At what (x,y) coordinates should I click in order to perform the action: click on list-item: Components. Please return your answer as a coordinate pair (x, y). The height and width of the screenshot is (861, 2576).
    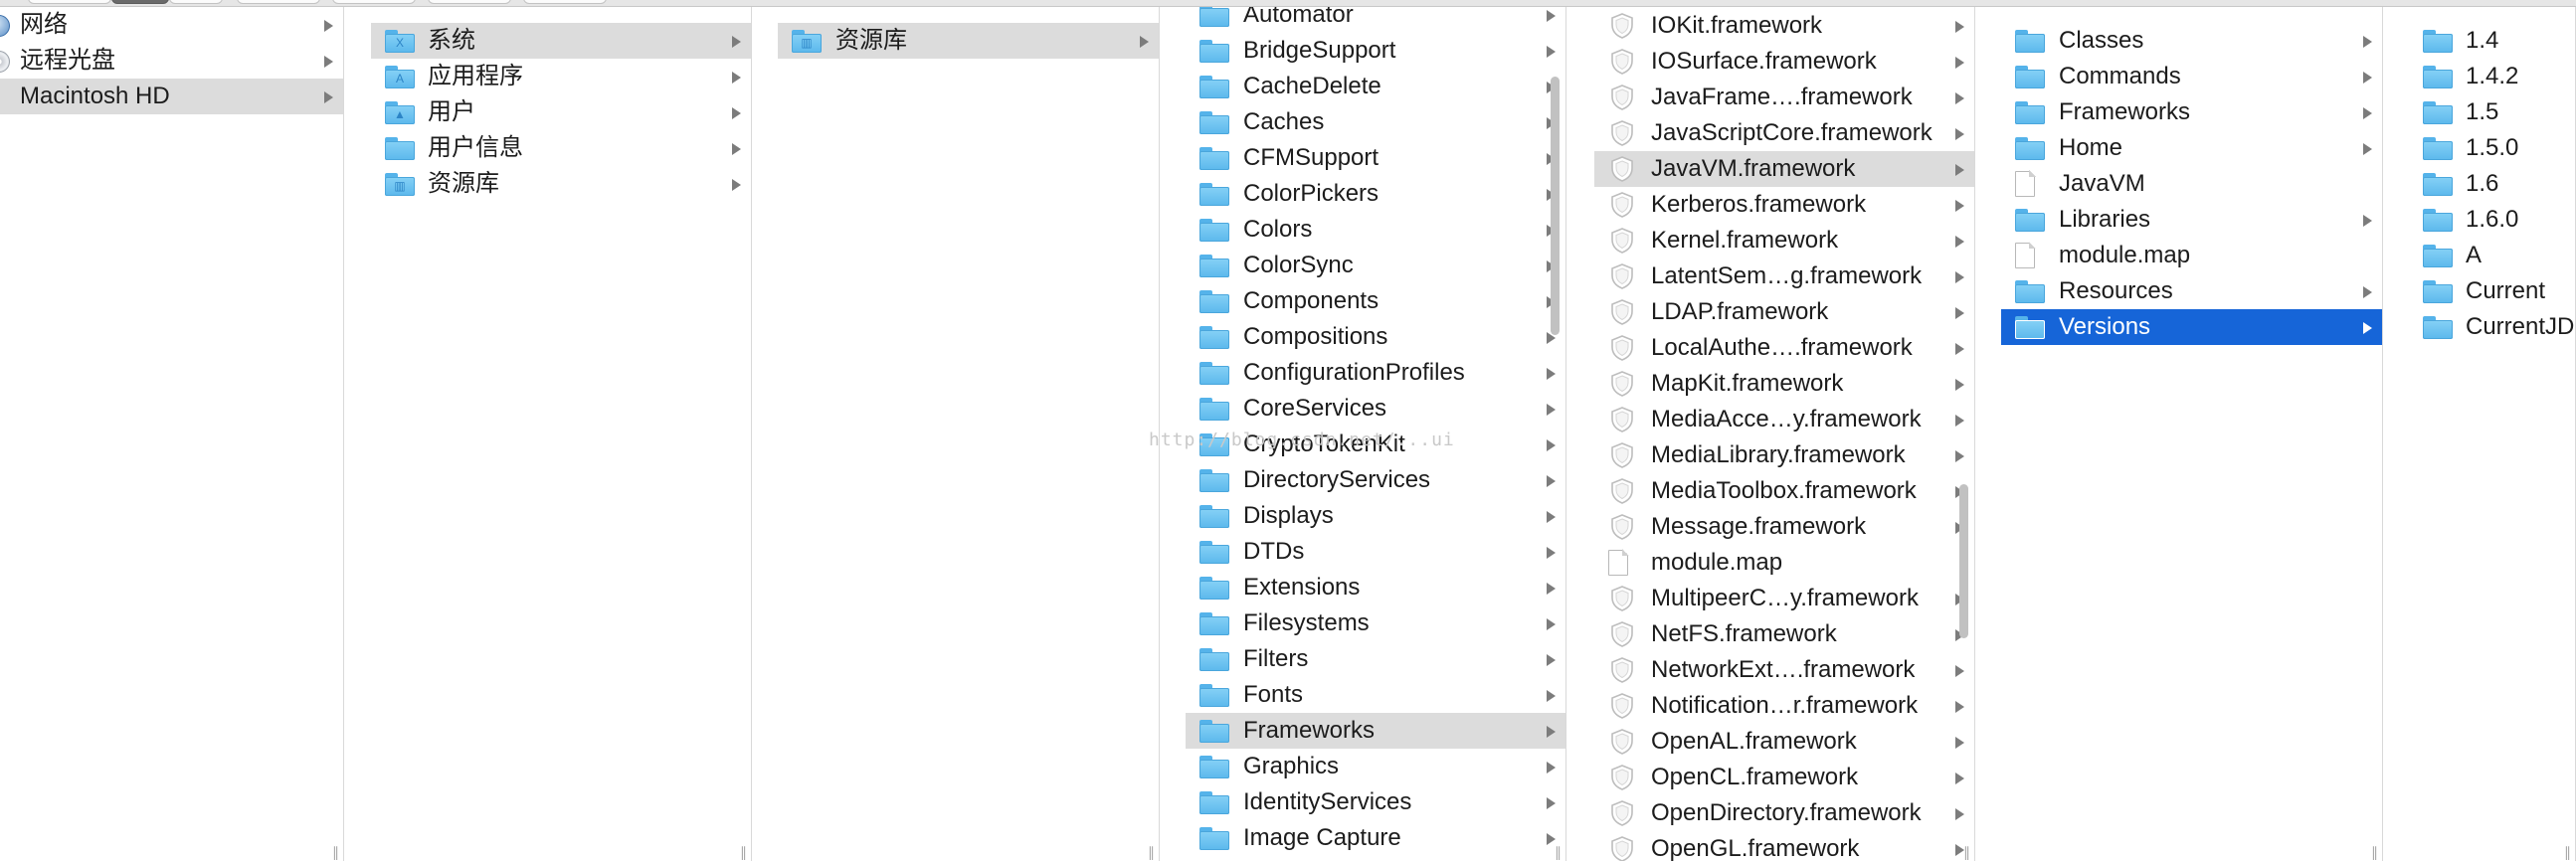
    Looking at the image, I should click on (1375, 301).